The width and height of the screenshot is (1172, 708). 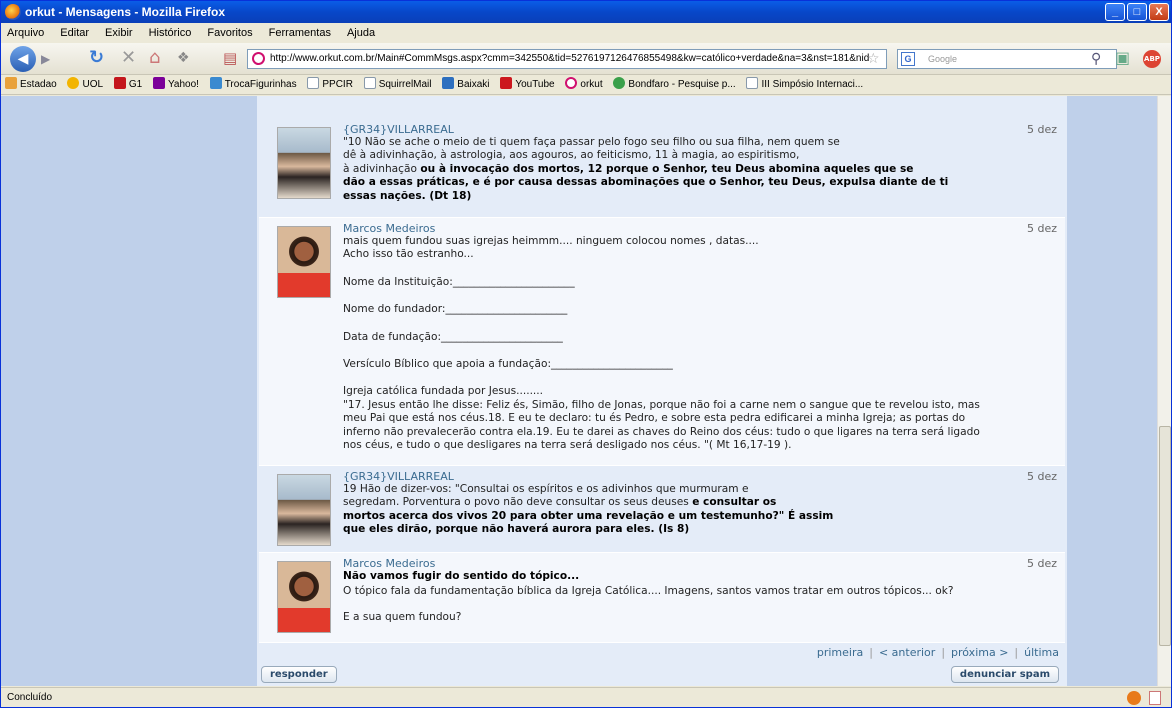 I want to click on back-arrow-icon: ◀, so click(x=23, y=59).